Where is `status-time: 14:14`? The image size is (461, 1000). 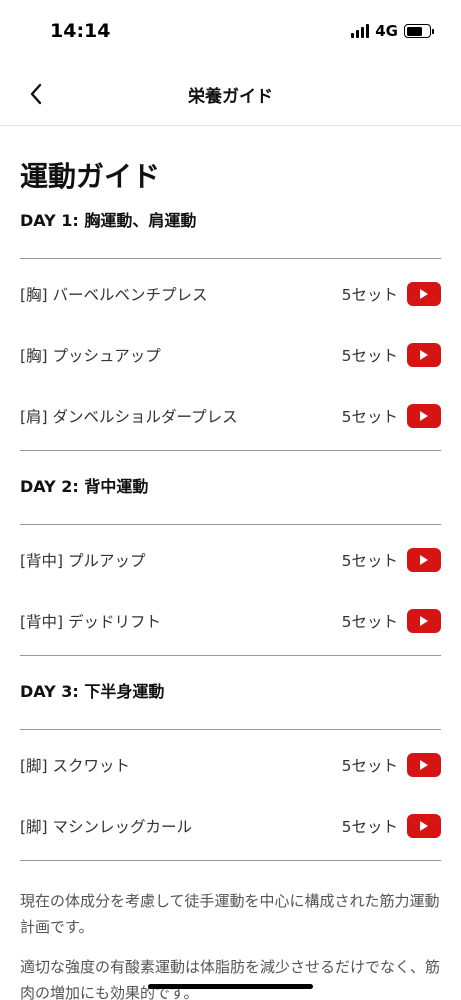
status-time: 14:14 is located at coordinates (80, 31).